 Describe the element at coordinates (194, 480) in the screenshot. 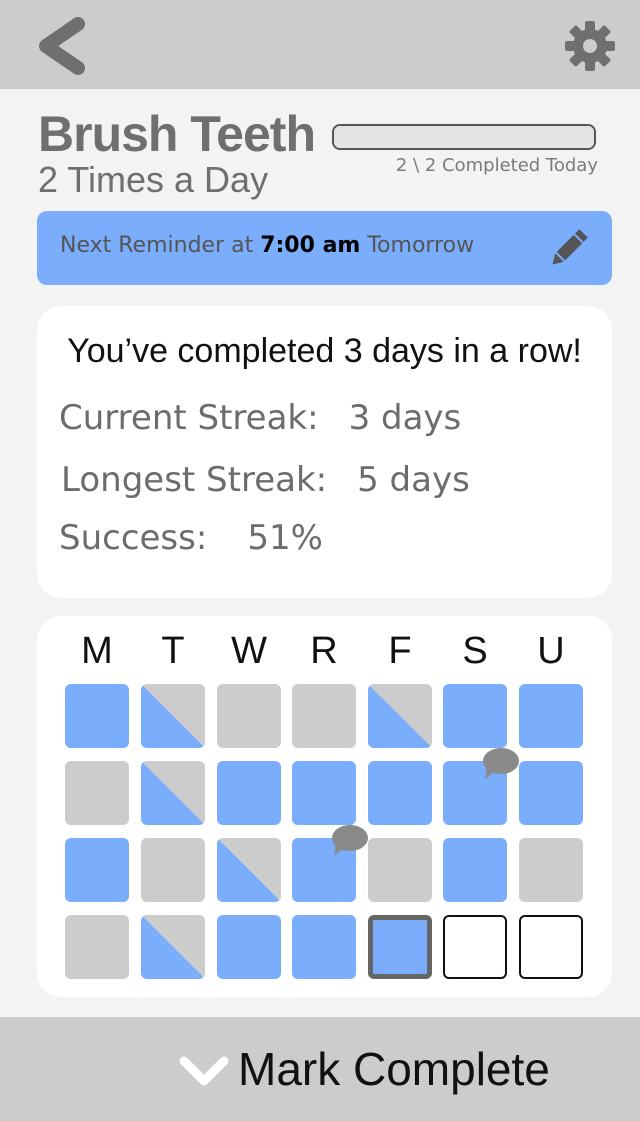

I see `longest-streak-label: Longest Streak:` at that location.